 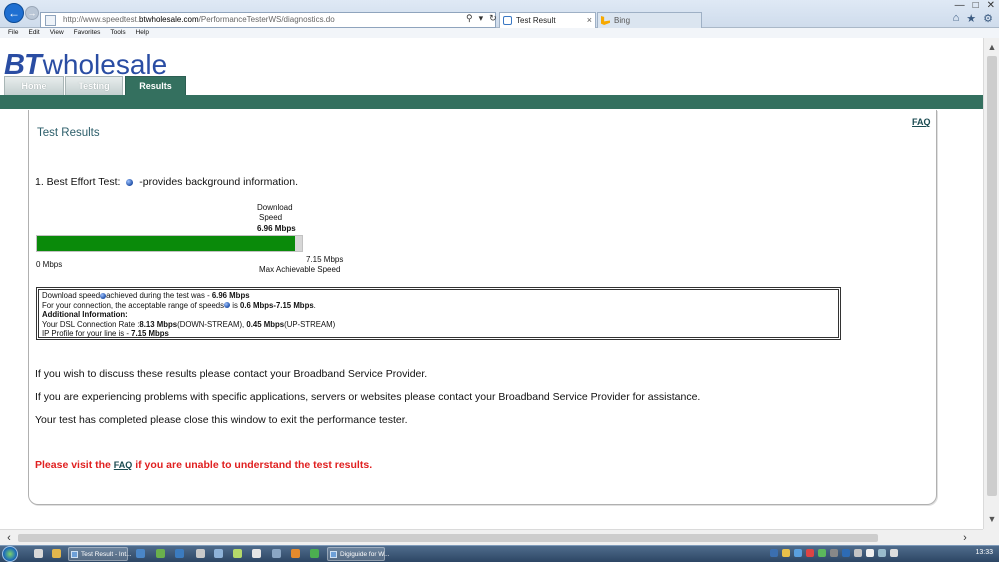 I want to click on horizontal-scroll-thumb, so click(x=448, y=538).